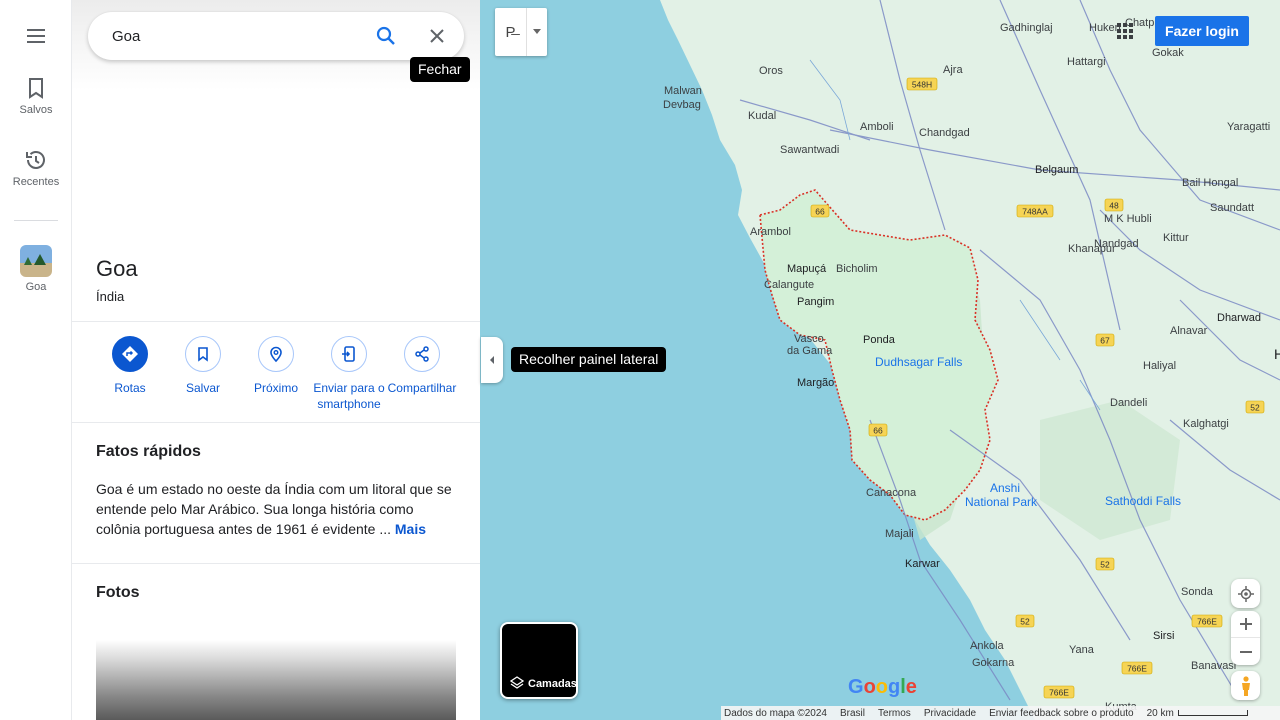  What do you see at coordinates (1056, 170) in the screenshot?
I see `place-label: Belgaum` at bounding box center [1056, 170].